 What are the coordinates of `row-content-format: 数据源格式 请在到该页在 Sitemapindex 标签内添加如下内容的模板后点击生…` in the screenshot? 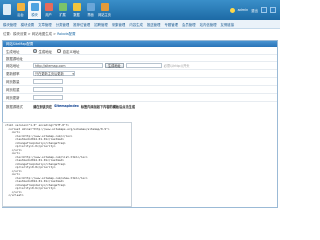 It's located at (140, 106).